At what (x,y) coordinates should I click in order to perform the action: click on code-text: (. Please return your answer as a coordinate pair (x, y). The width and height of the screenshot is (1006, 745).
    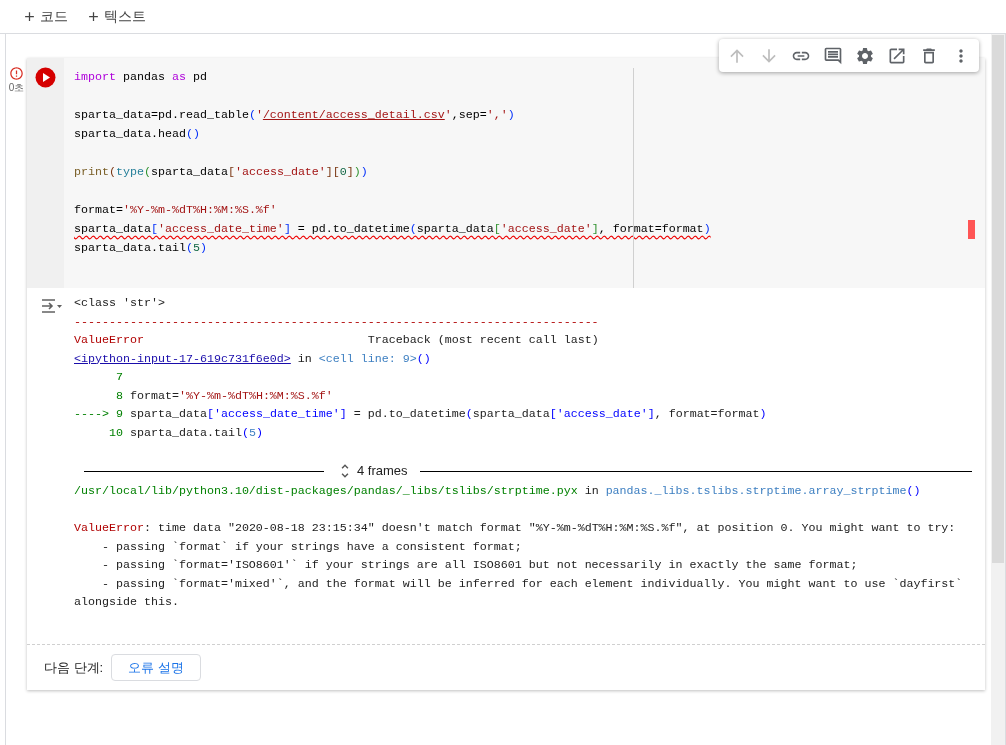
    Looking at the image, I should click on (252, 115).